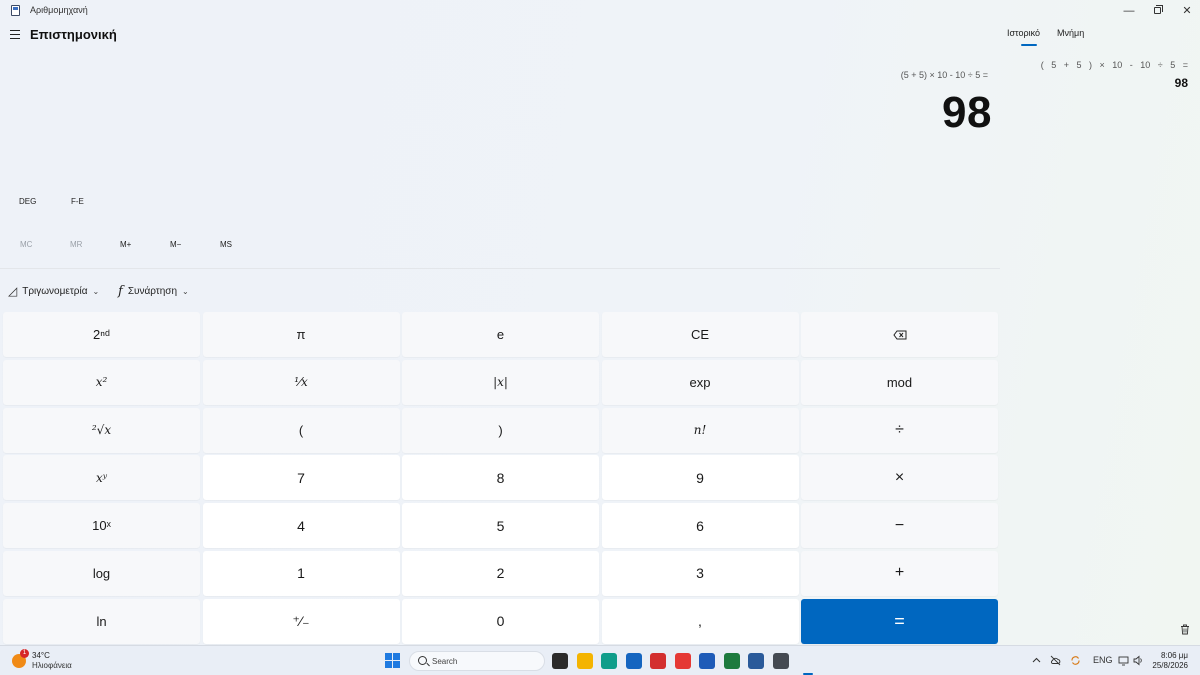 Image resolution: width=1200 pixels, height=675 pixels. What do you see at coordinates (125, 244) in the screenshot?
I see `memory-add-button: M+` at bounding box center [125, 244].